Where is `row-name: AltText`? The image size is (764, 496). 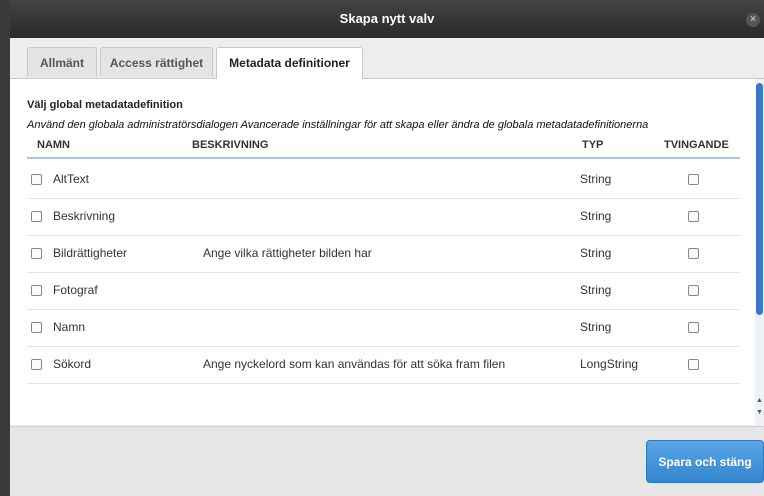
row-name: AltText is located at coordinates (71, 179).